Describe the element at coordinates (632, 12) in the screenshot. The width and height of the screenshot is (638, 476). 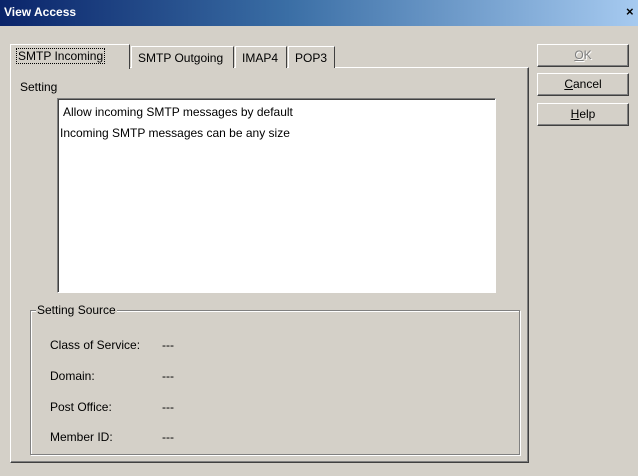
I see `close-icon: ×` at that location.